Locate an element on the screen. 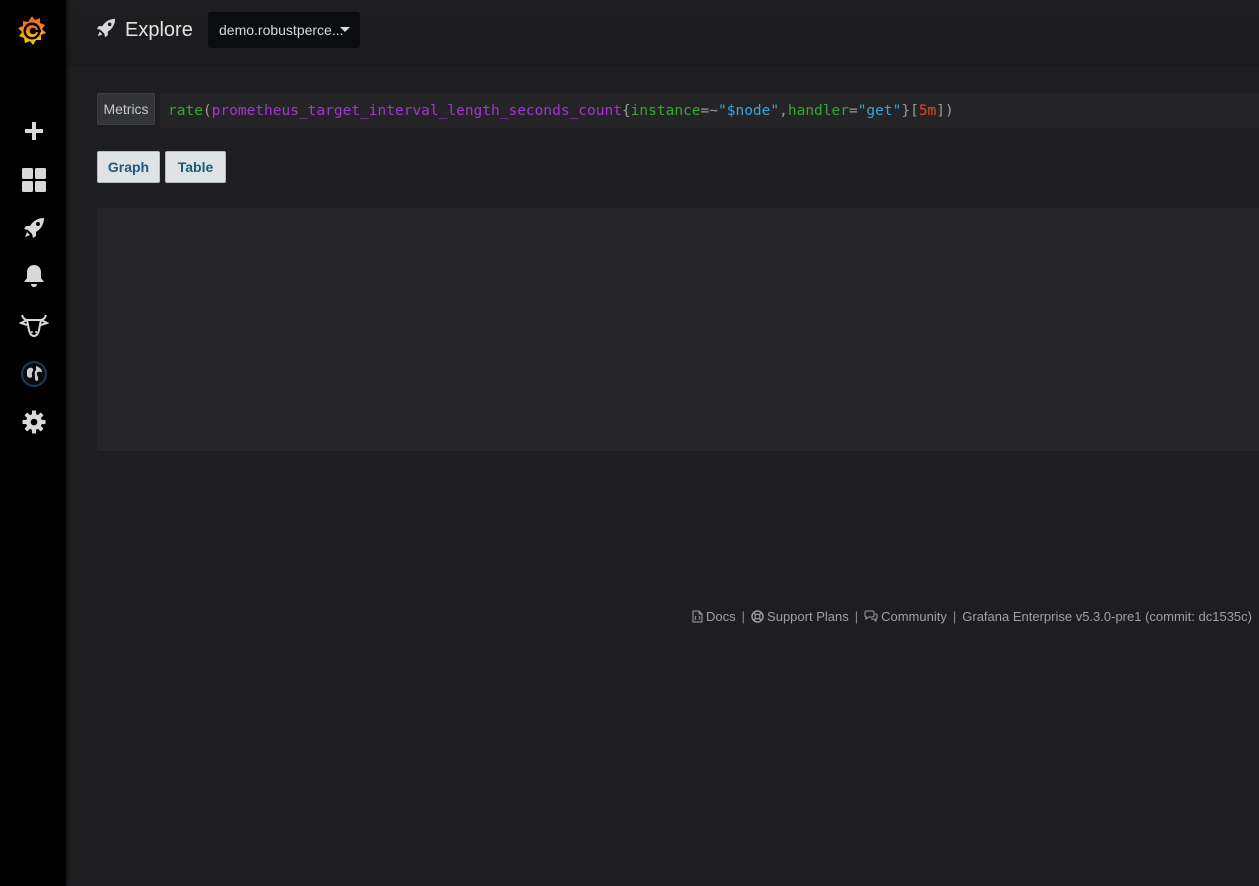  query-token-brace: { is located at coordinates (626, 110).